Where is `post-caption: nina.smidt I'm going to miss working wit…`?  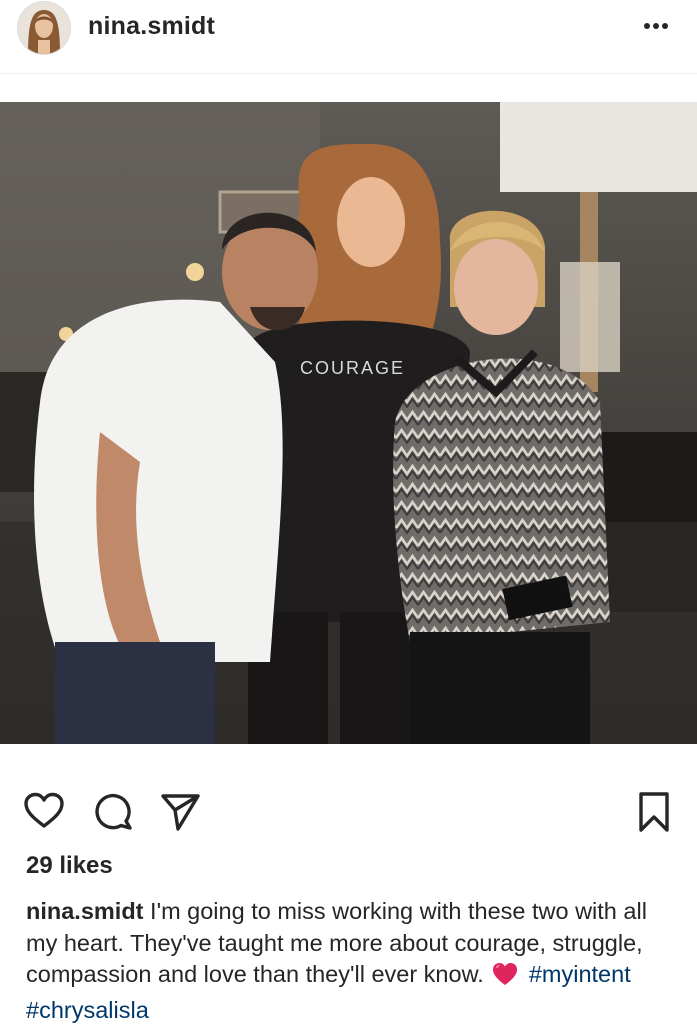
post-caption: nina.smidt I'm going to miss working wit… is located at coordinates (351, 961).